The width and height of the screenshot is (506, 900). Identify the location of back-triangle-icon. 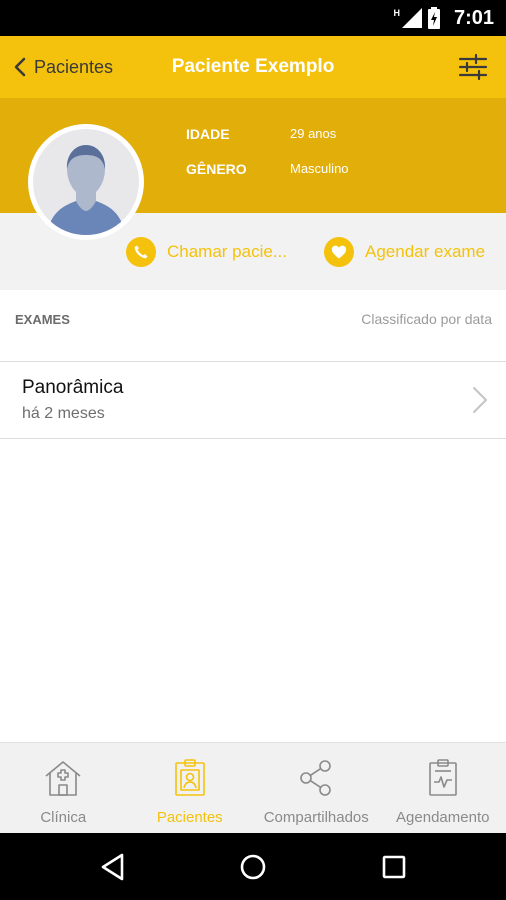
(114, 867).